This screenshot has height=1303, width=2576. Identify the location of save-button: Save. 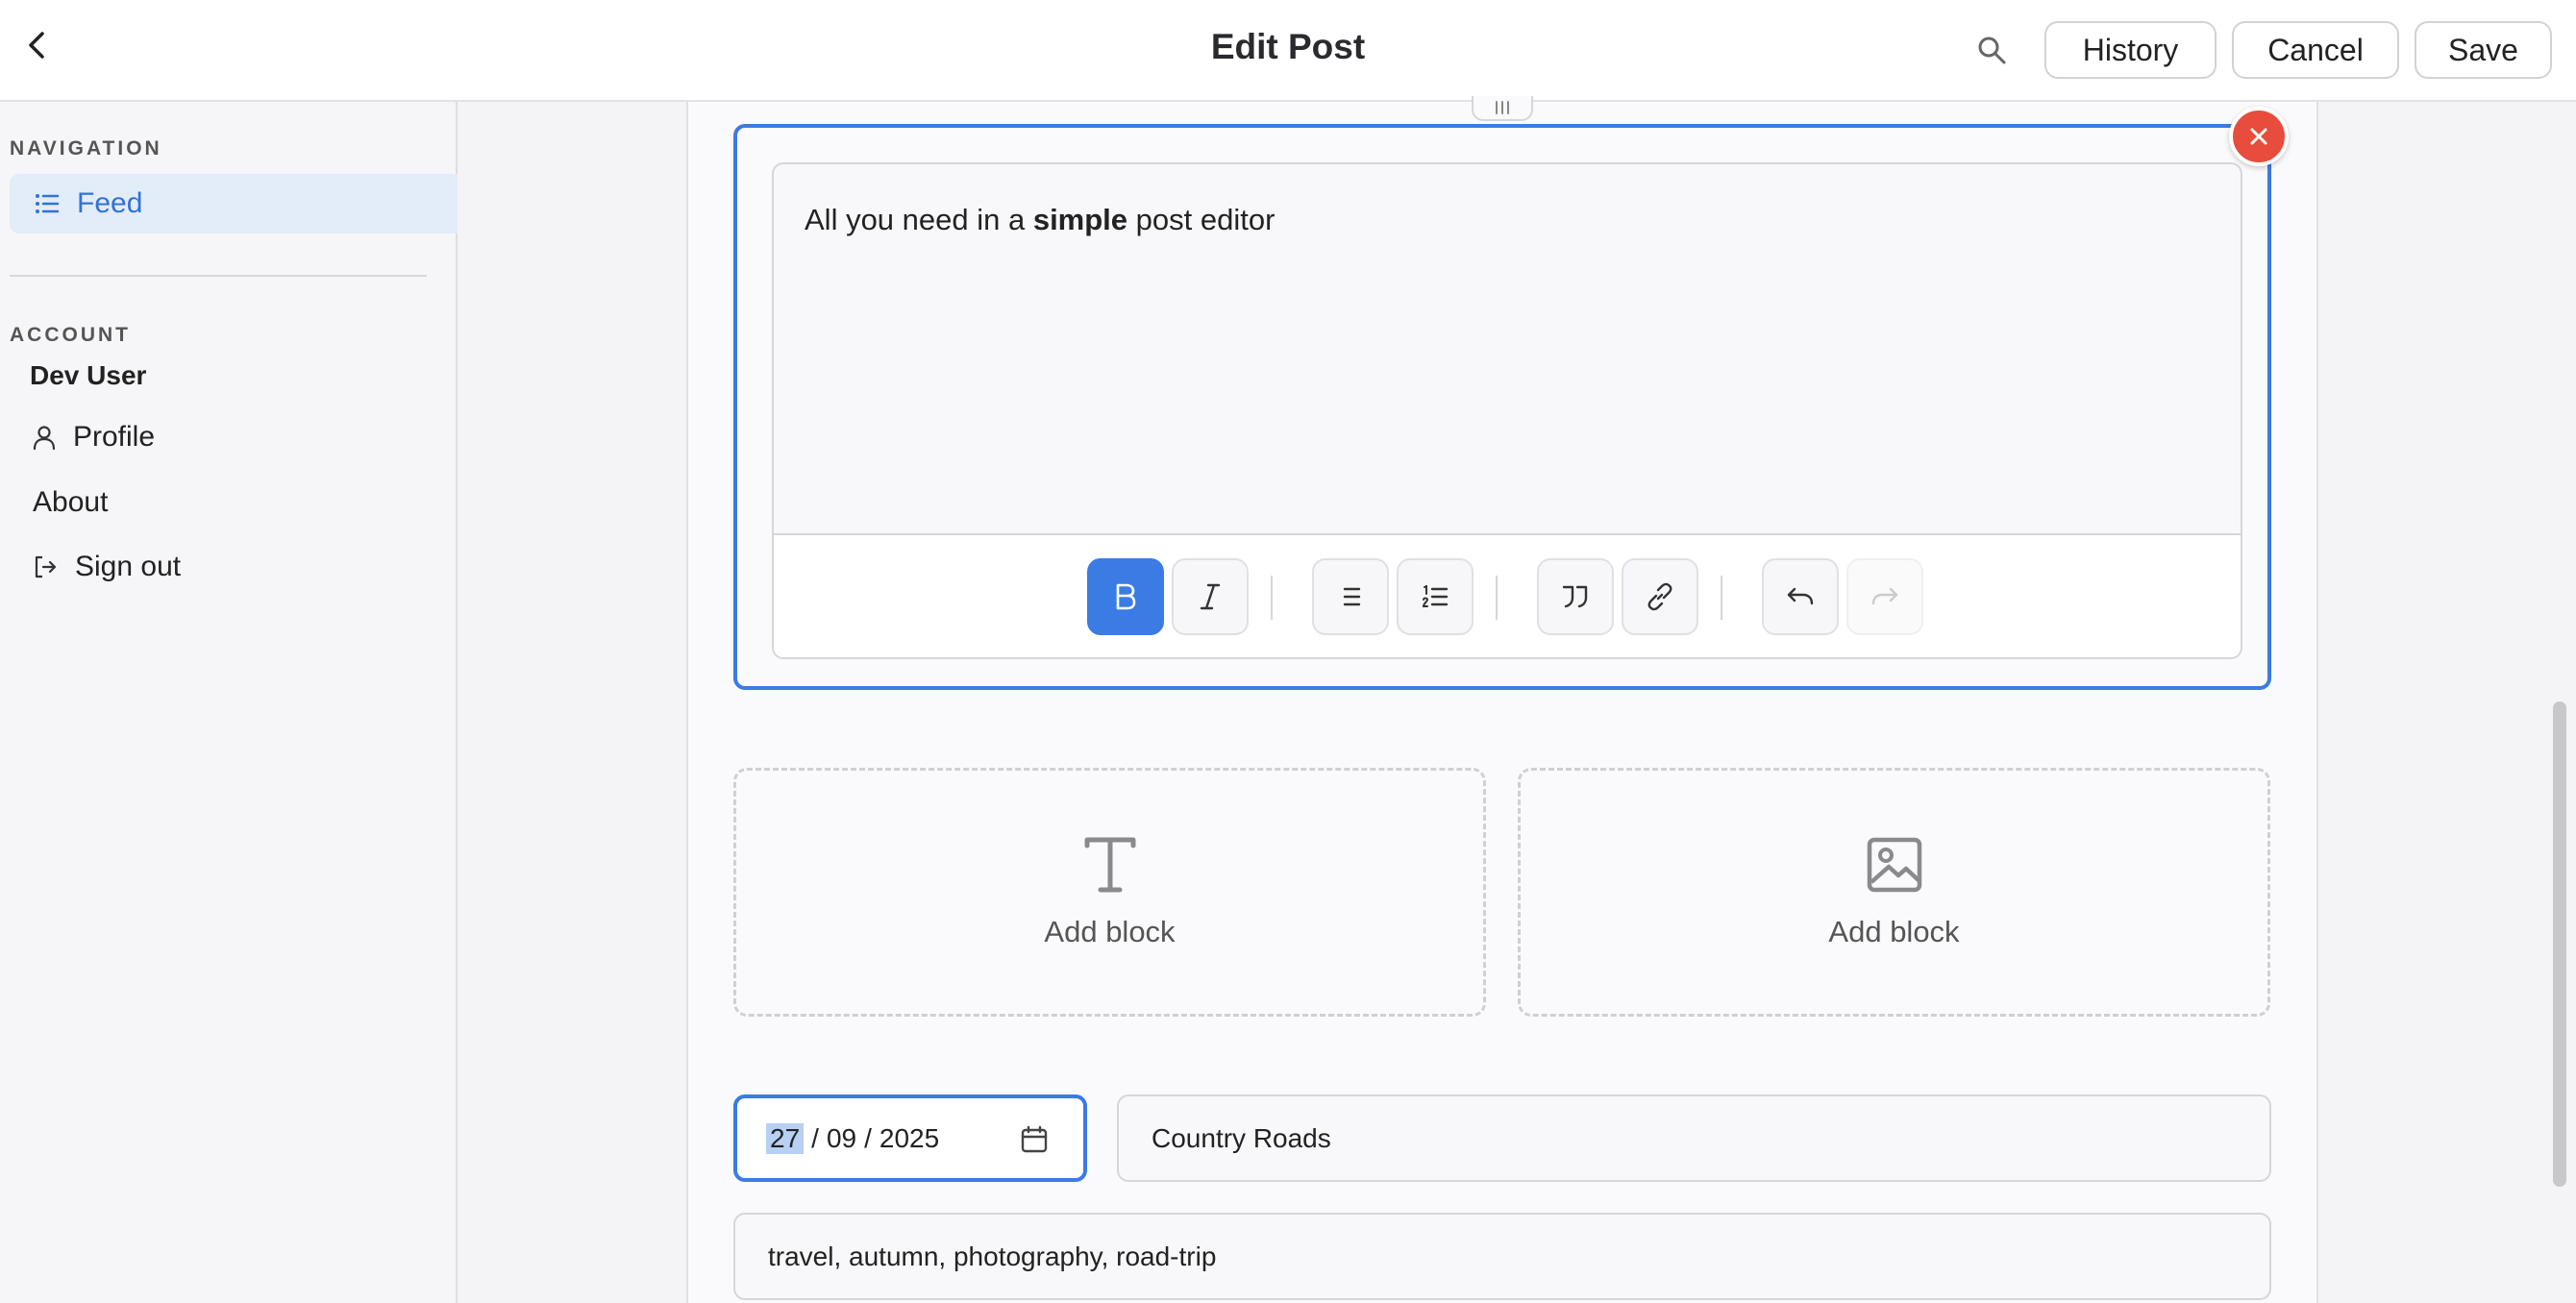
(2483, 50).